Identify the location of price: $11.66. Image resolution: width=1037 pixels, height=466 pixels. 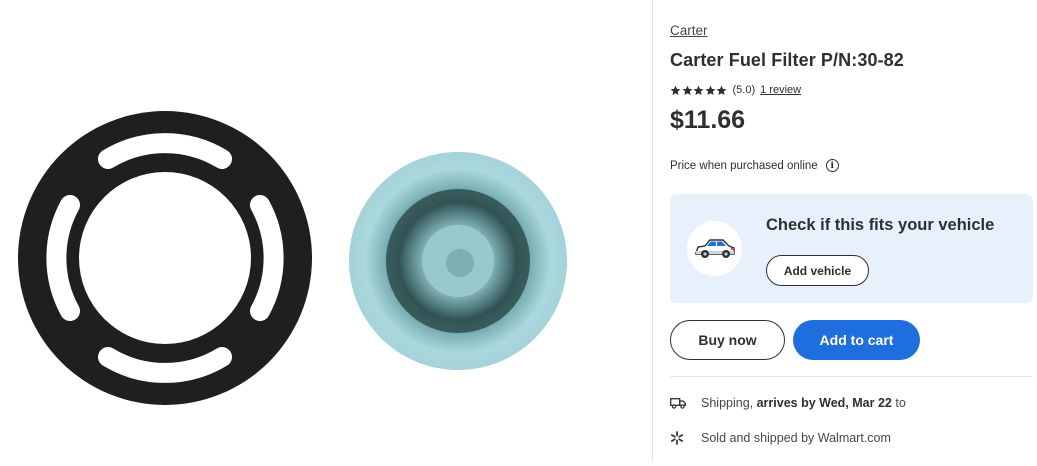
(708, 120).